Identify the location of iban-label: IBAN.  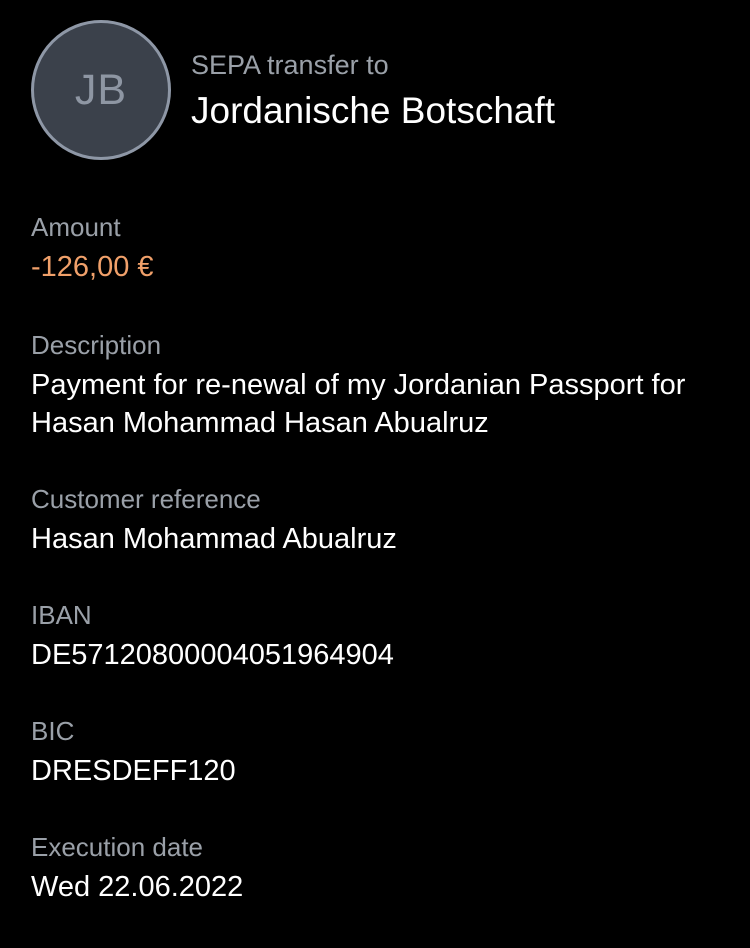
(61, 615).